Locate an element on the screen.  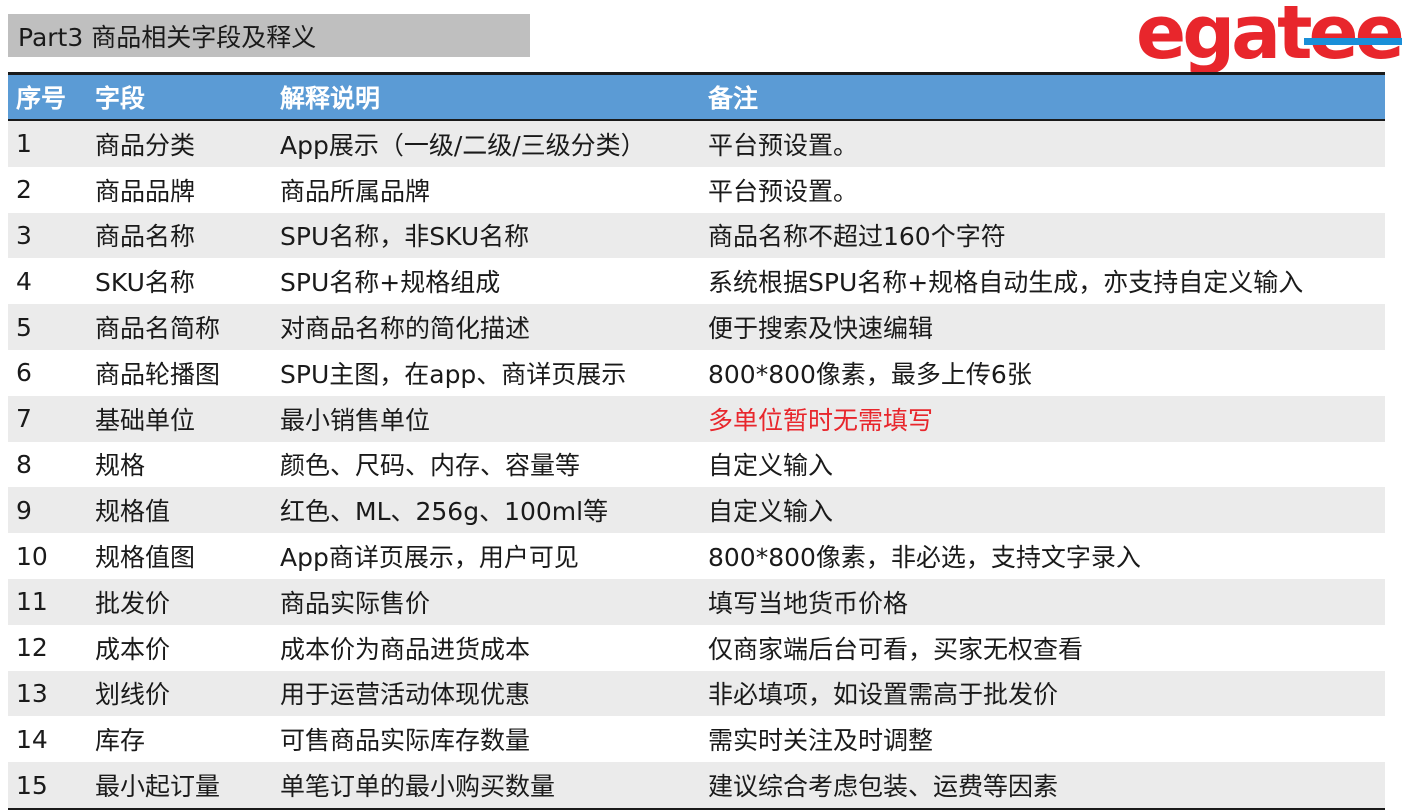
explanation-cell: 用于运营活动体现优惠 is located at coordinates (405, 695).